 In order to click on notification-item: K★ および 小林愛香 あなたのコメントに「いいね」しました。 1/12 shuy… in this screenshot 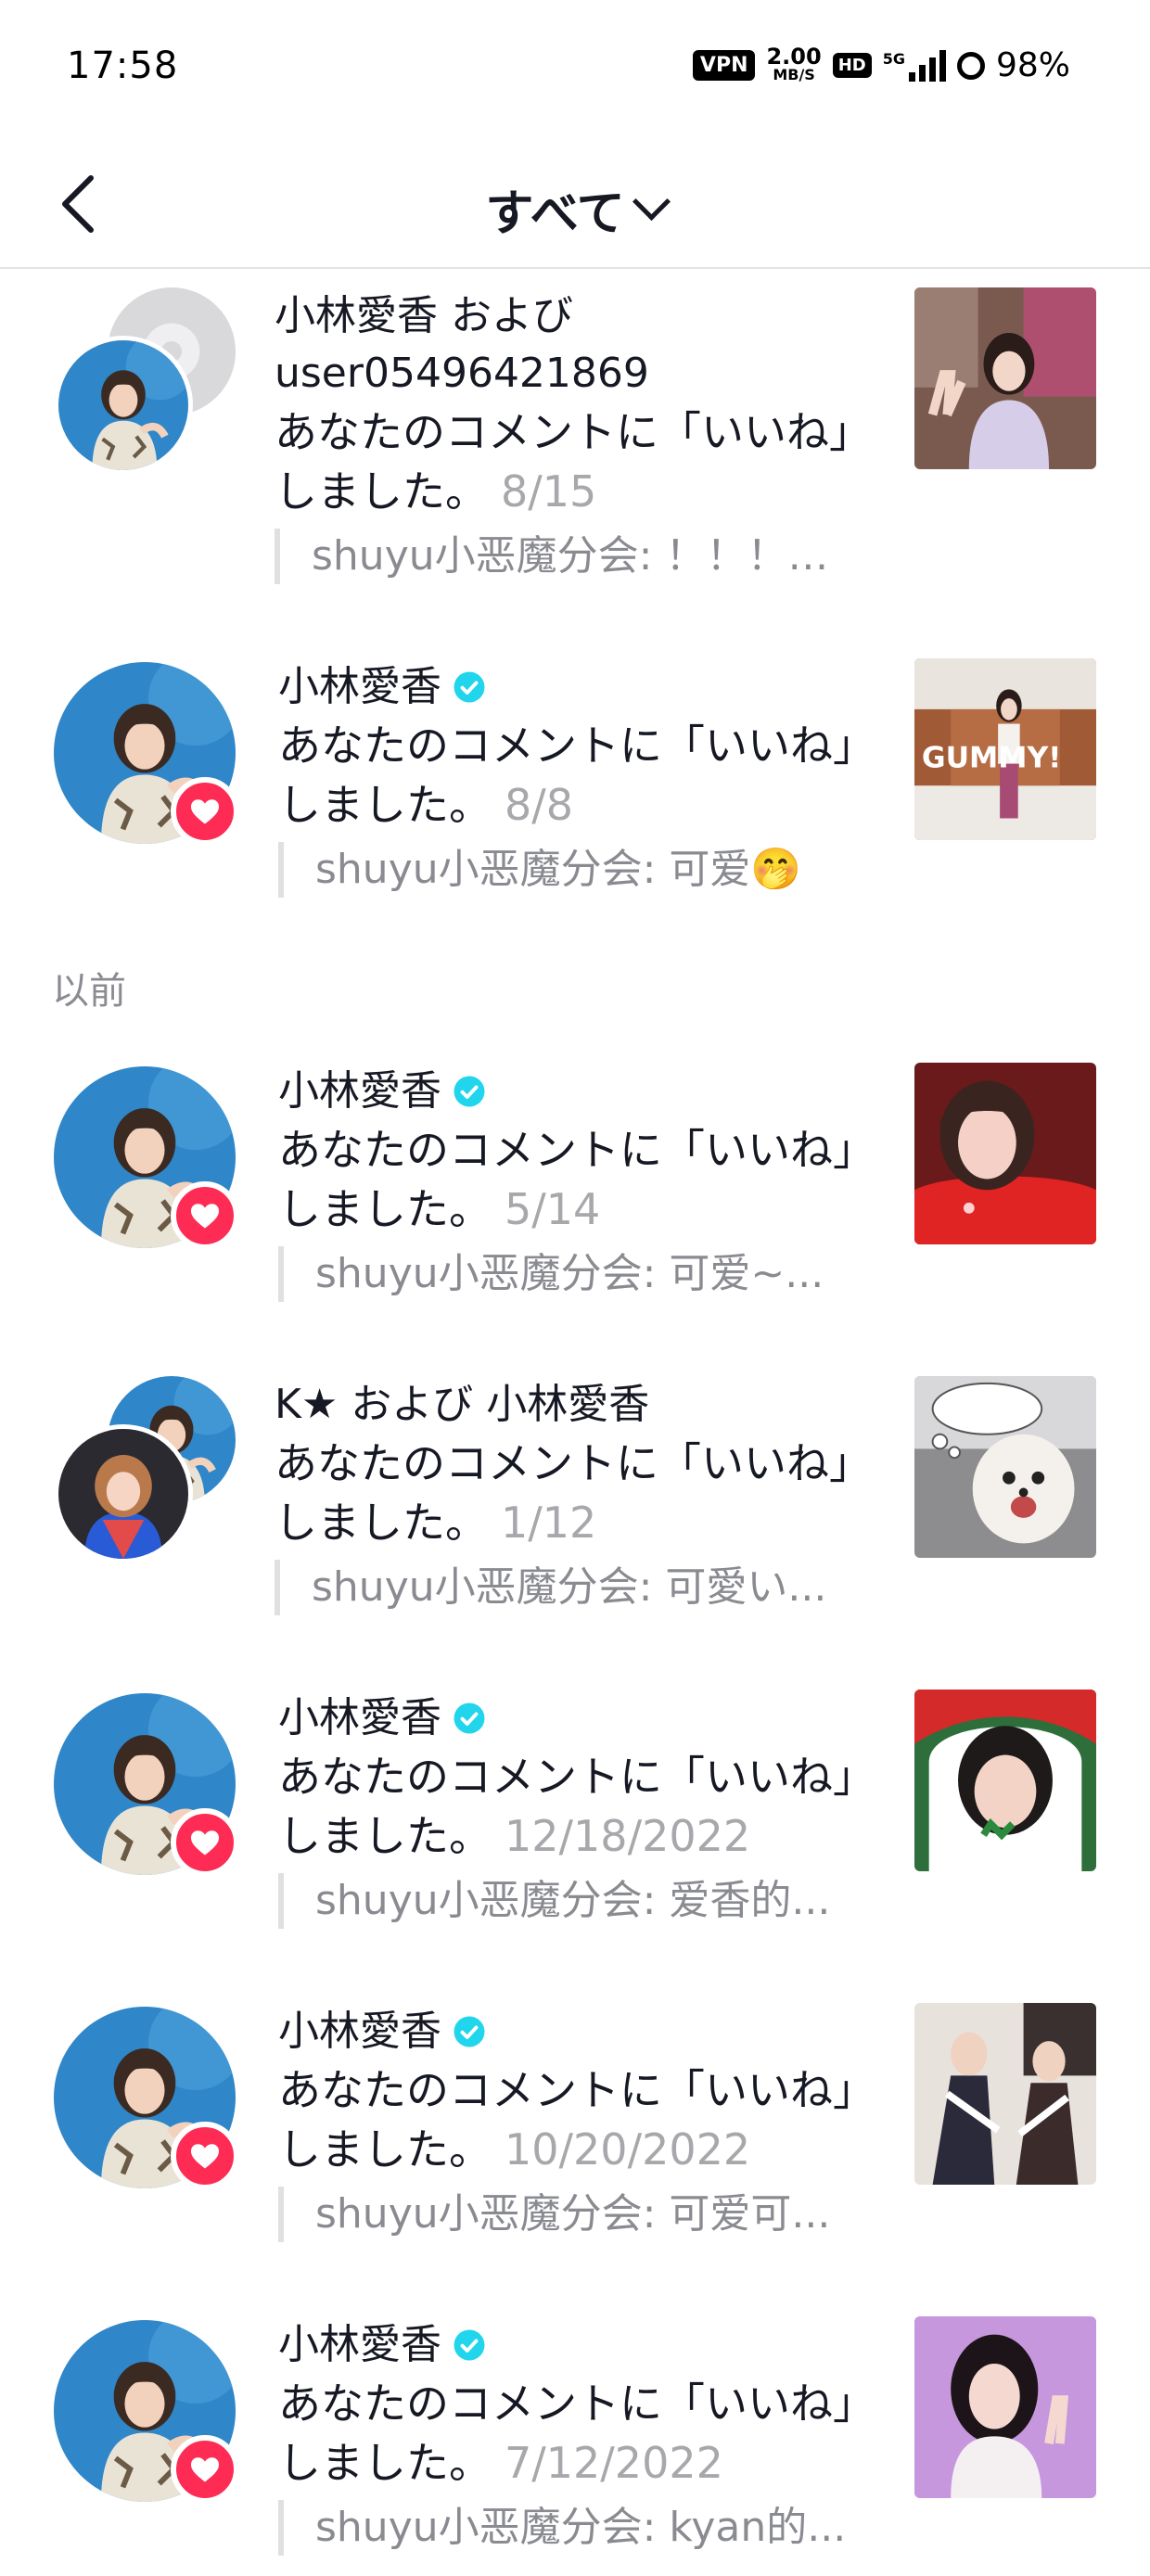, I will do `click(575, 1501)`.